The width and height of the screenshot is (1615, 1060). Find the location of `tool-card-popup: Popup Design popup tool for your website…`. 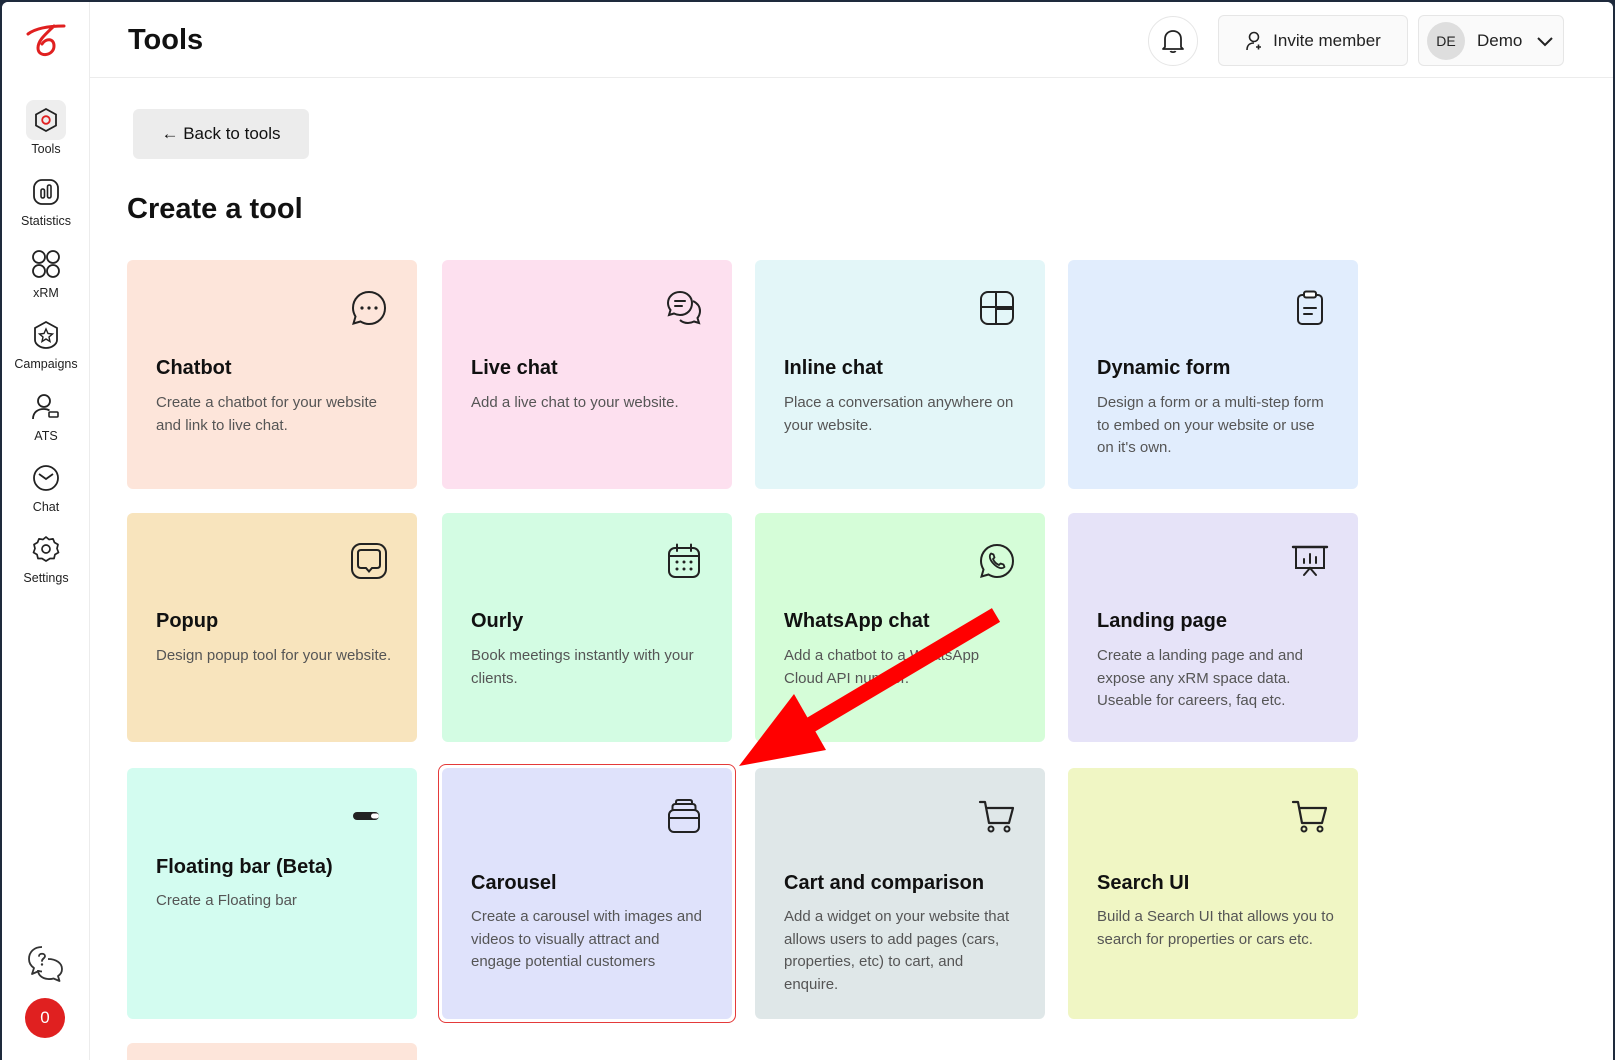

tool-card-popup: Popup Design popup tool for your website… is located at coordinates (272, 627).